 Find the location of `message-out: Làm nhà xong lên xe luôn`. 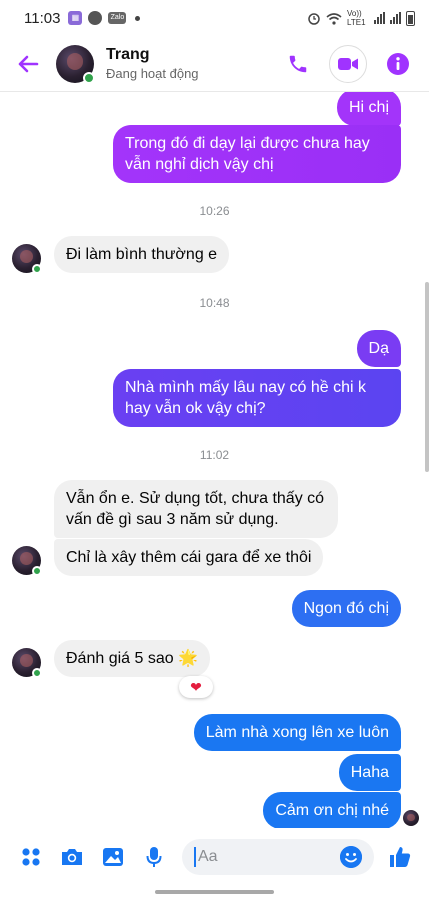

message-out: Làm nhà xong lên xe luôn is located at coordinates (297, 732).